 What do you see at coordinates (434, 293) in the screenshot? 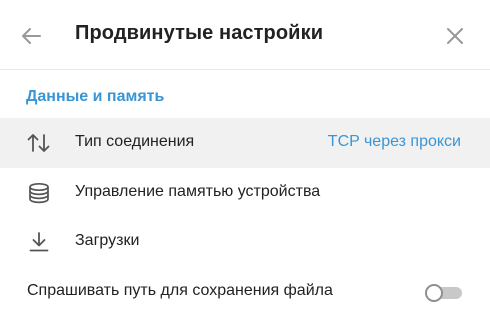
I see `toggle-knob` at bounding box center [434, 293].